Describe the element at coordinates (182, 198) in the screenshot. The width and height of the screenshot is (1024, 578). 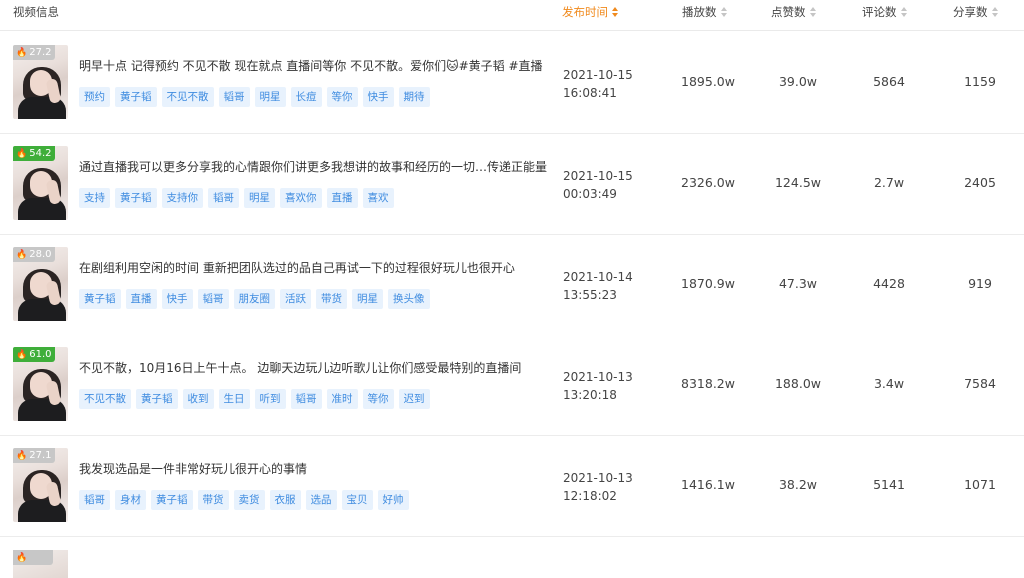
I see `keyword-tag: 支持你` at that location.